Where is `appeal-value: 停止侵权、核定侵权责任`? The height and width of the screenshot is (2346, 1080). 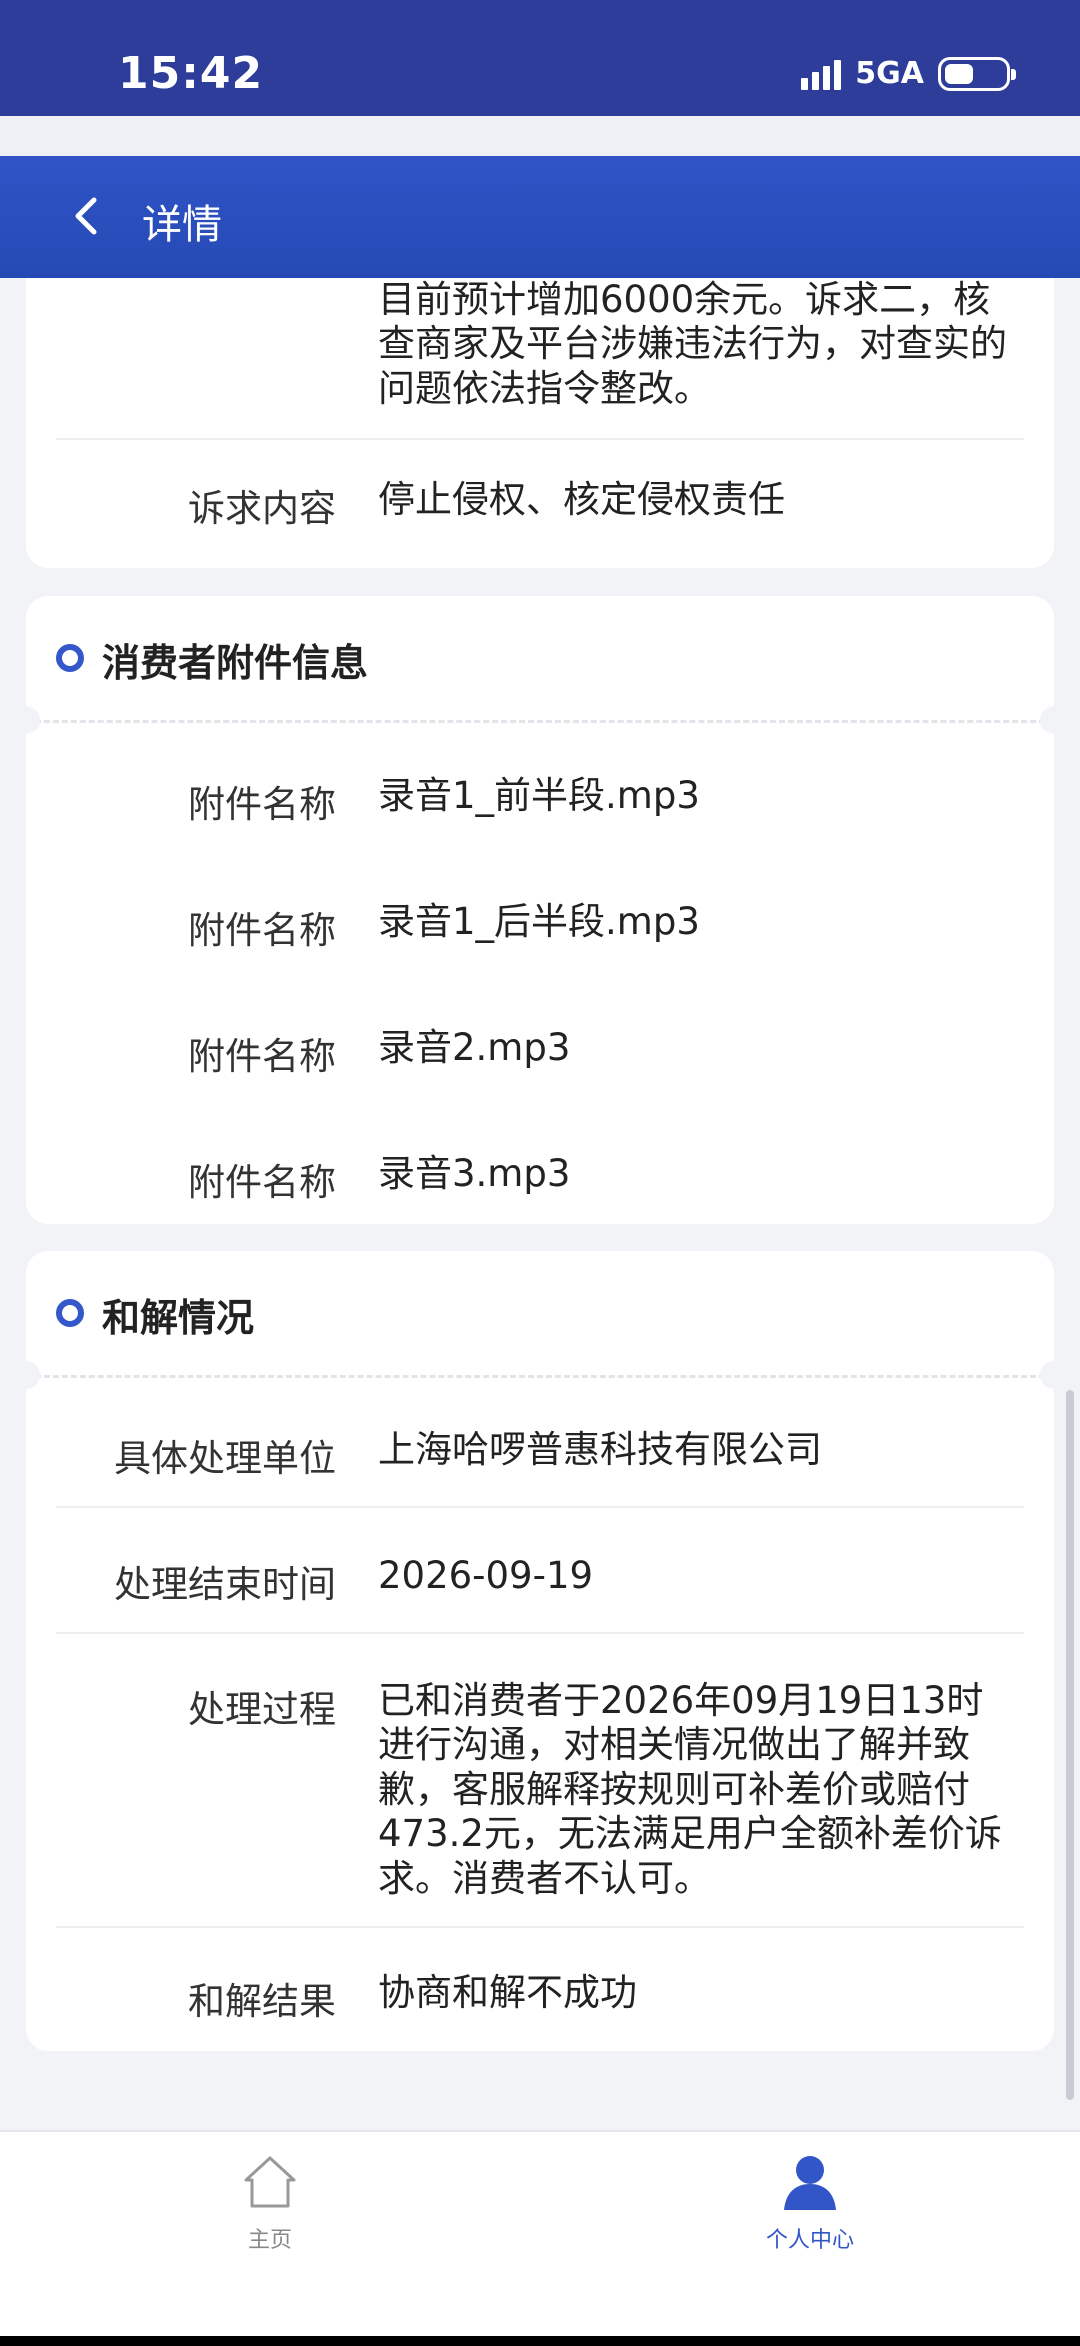 appeal-value: 停止侵权、核定侵权责任 is located at coordinates (581, 499).